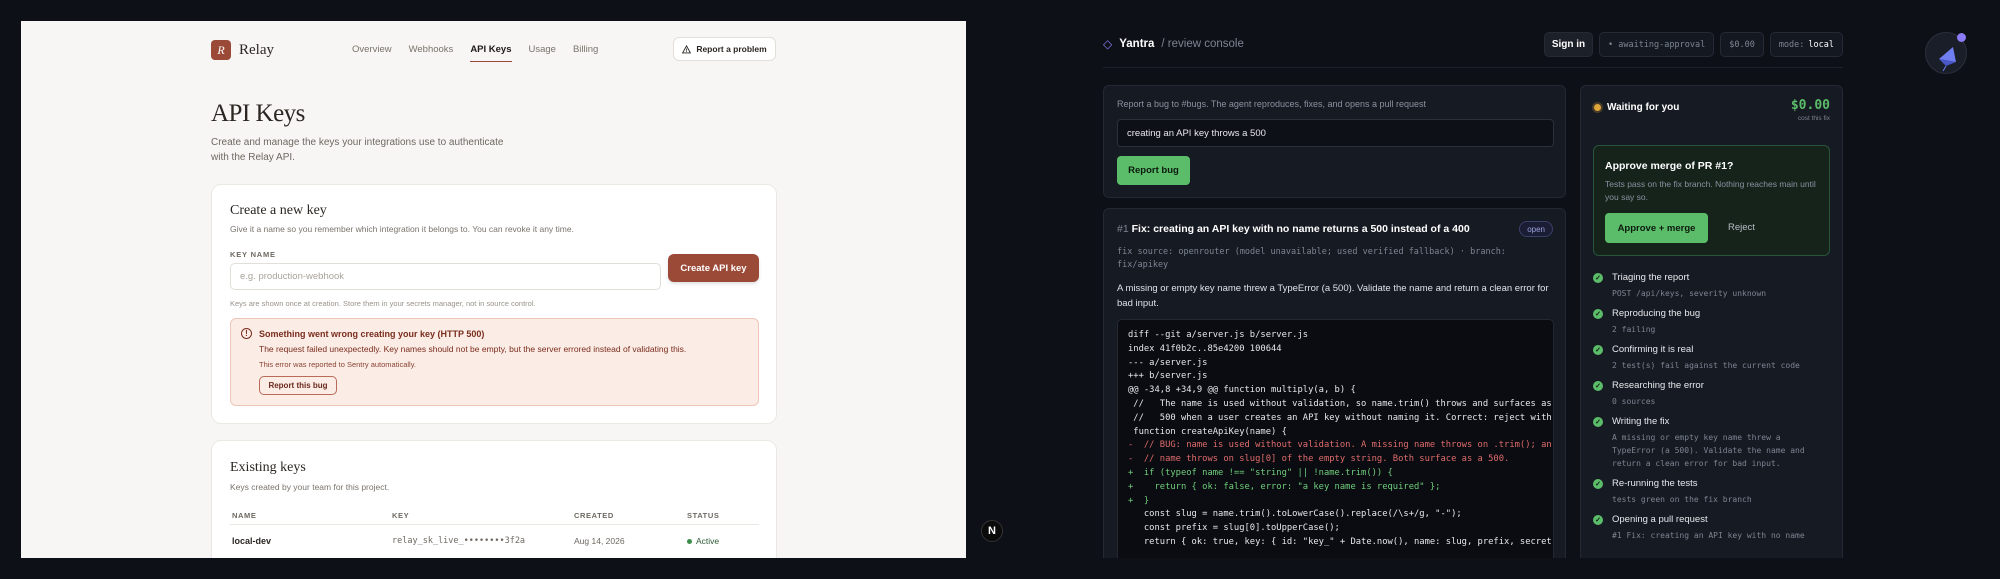 This screenshot has height=579, width=2000. What do you see at coordinates (1643, 107) in the screenshot?
I see `waiting-label: Waiting for you` at bounding box center [1643, 107].